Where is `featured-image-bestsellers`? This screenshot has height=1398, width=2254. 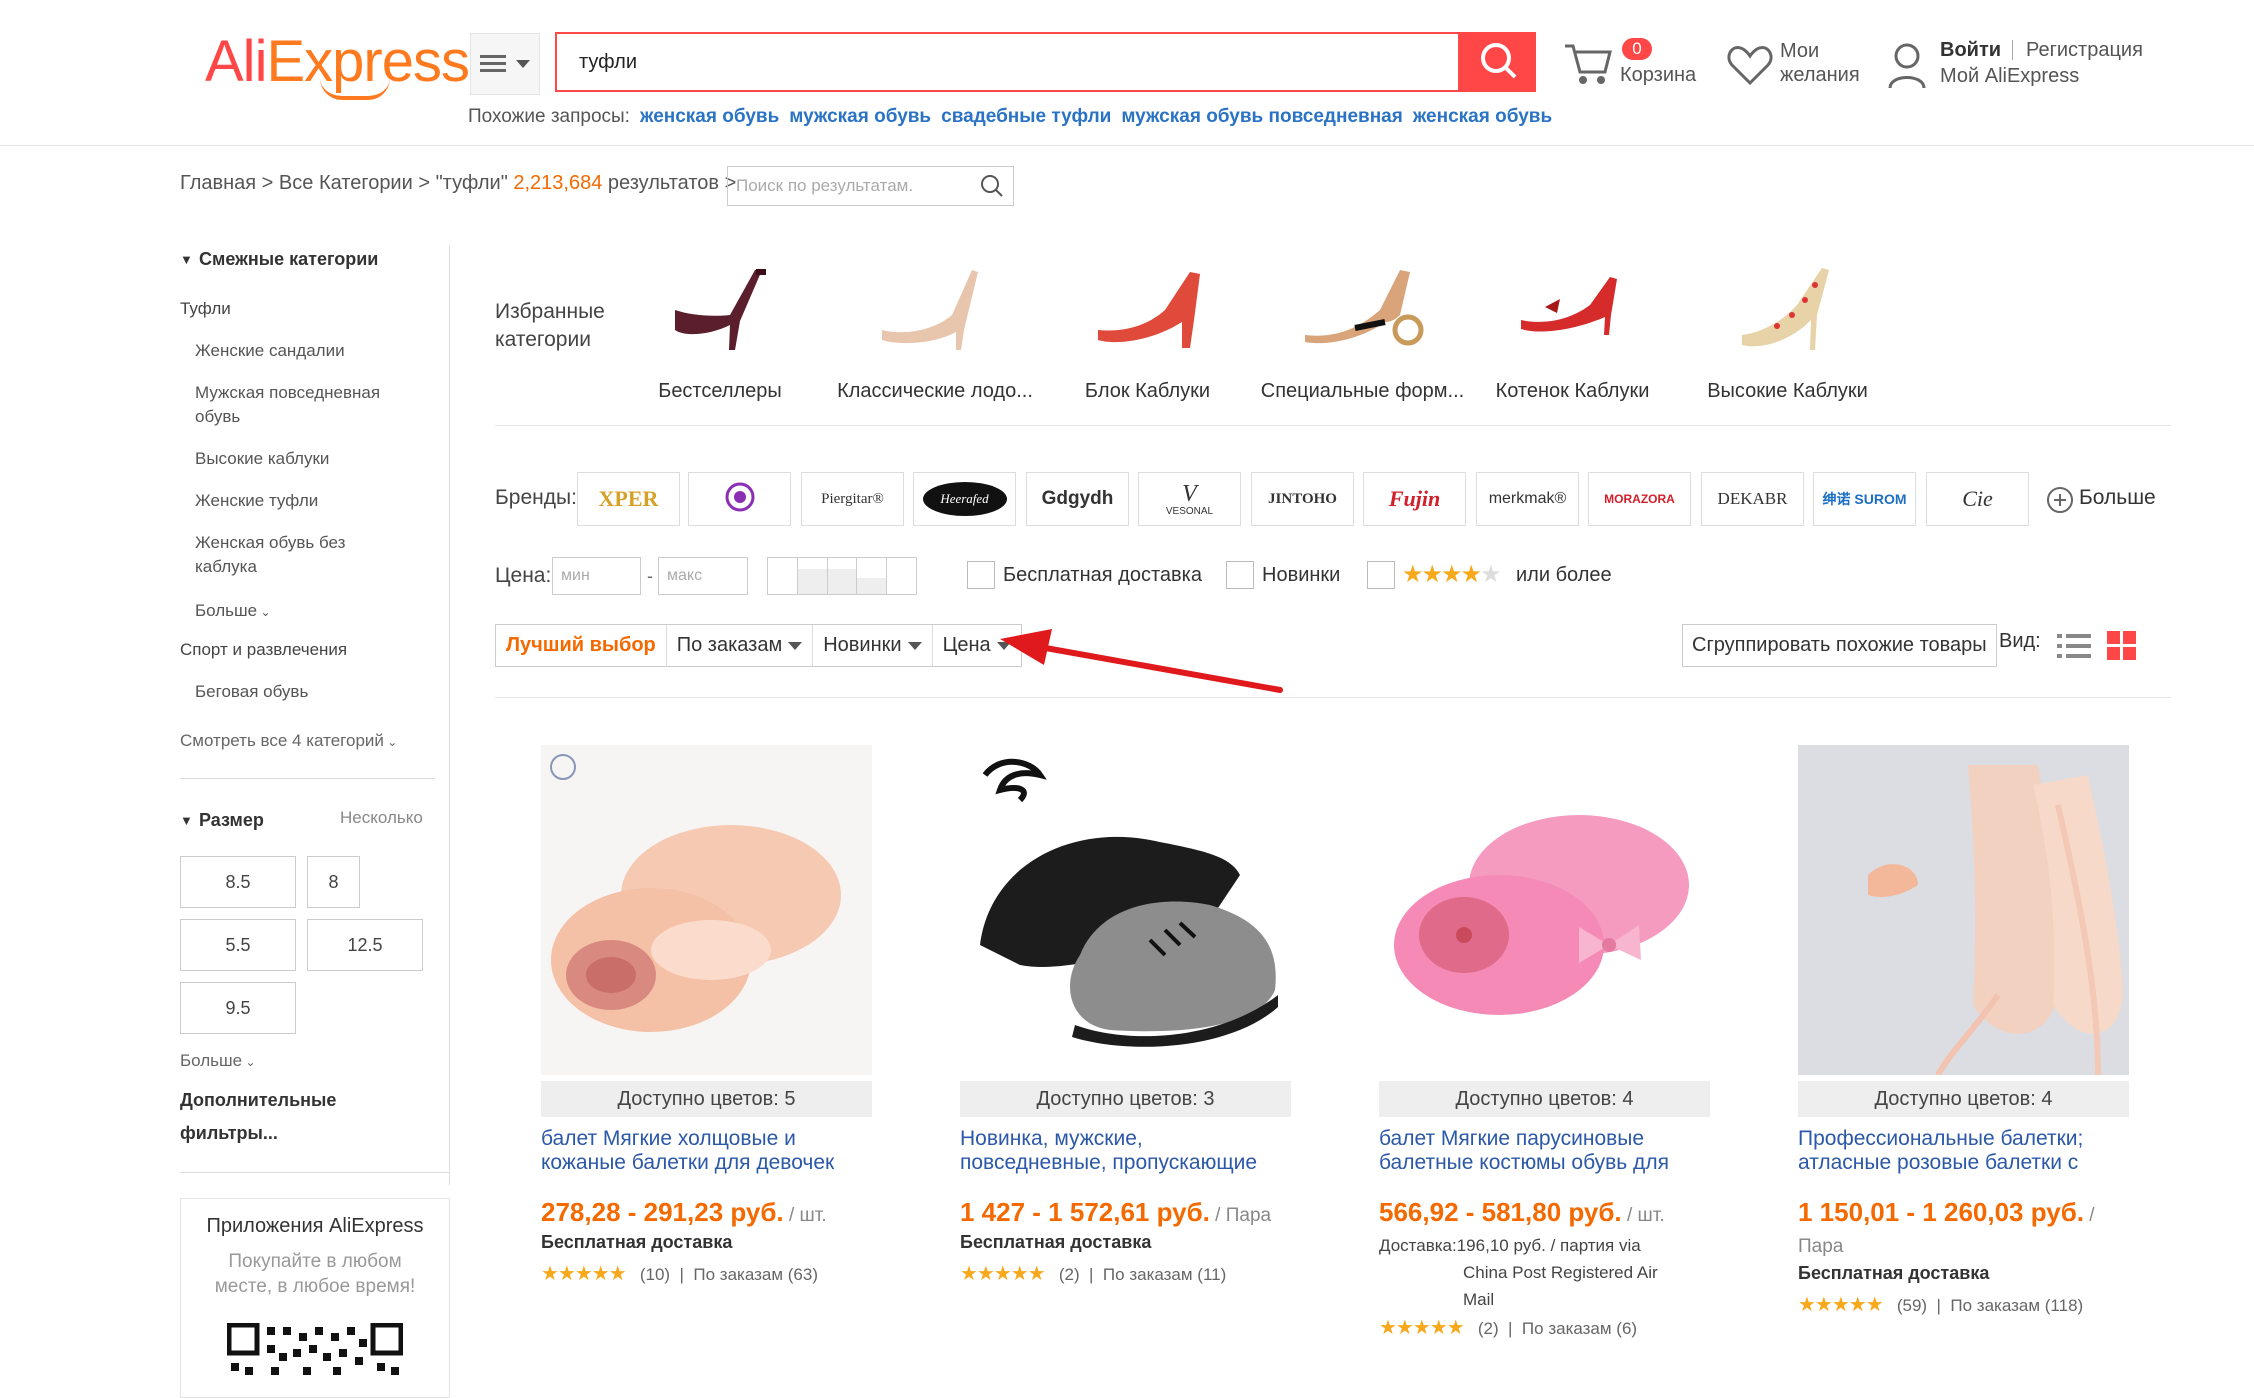 featured-image-bestsellers is located at coordinates (720, 307).